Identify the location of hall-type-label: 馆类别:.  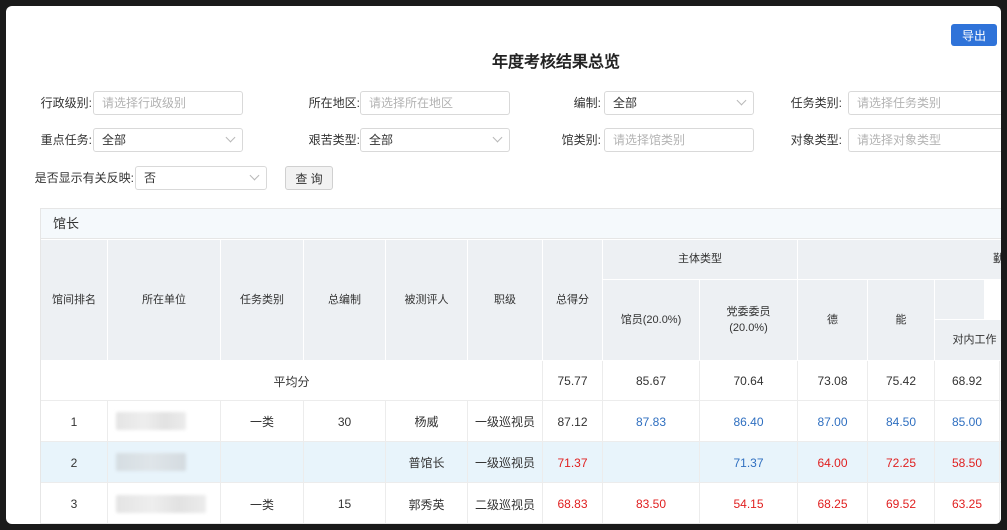
(581, 140).